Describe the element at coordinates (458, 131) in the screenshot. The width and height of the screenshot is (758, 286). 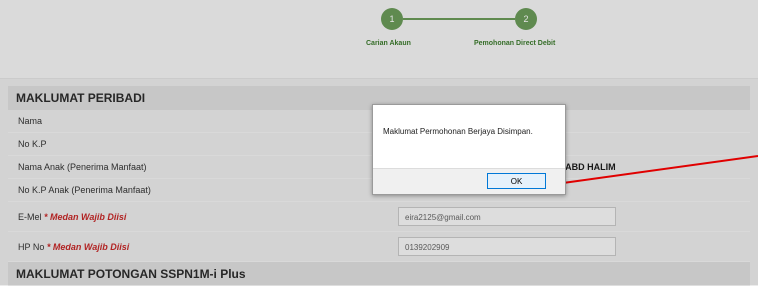
I see `dialog-message: Maklumat Permohonan Berjaya Disimpan.` at that location.